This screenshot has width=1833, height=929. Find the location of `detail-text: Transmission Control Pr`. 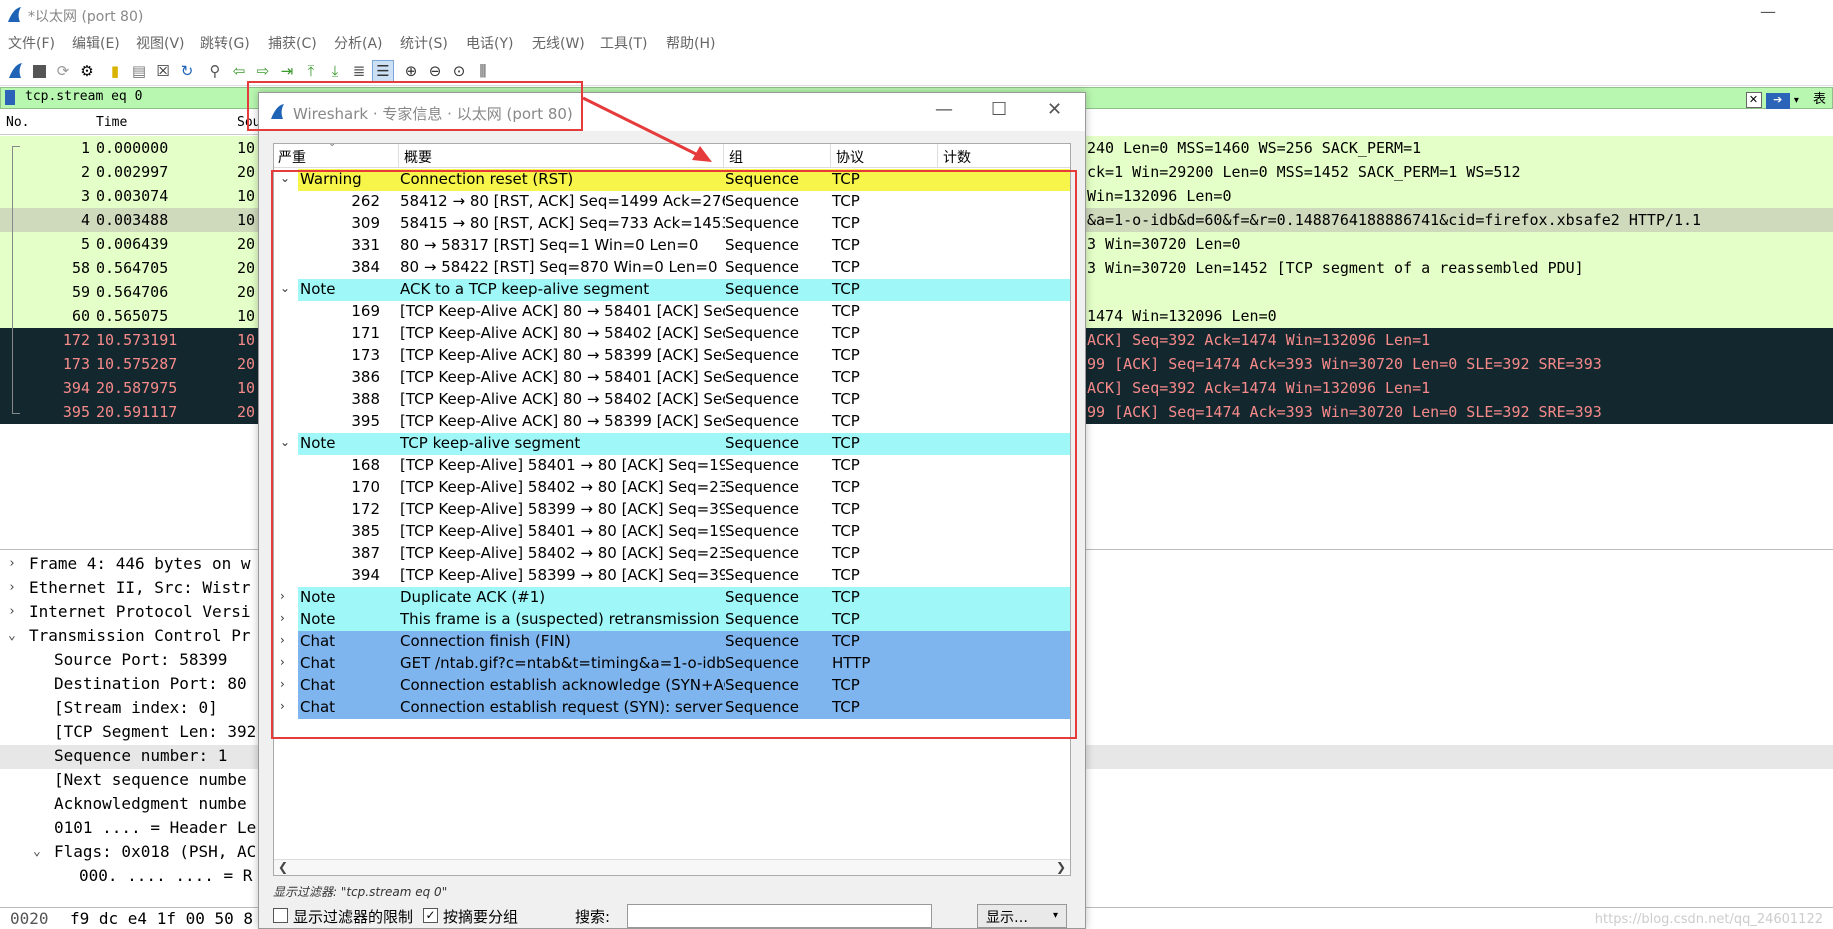

detail-text: Transmission Control Pr is located at coordinates (140, 635).